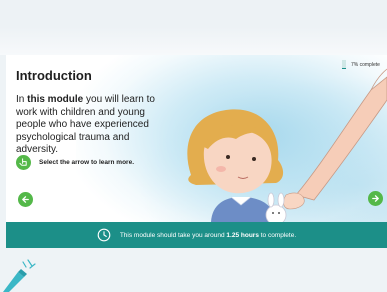 The image size is (387, 292). Describe the element at coordinates (277, 235) in the screenshot. I see `duration-text-after: to complete.` at that location.